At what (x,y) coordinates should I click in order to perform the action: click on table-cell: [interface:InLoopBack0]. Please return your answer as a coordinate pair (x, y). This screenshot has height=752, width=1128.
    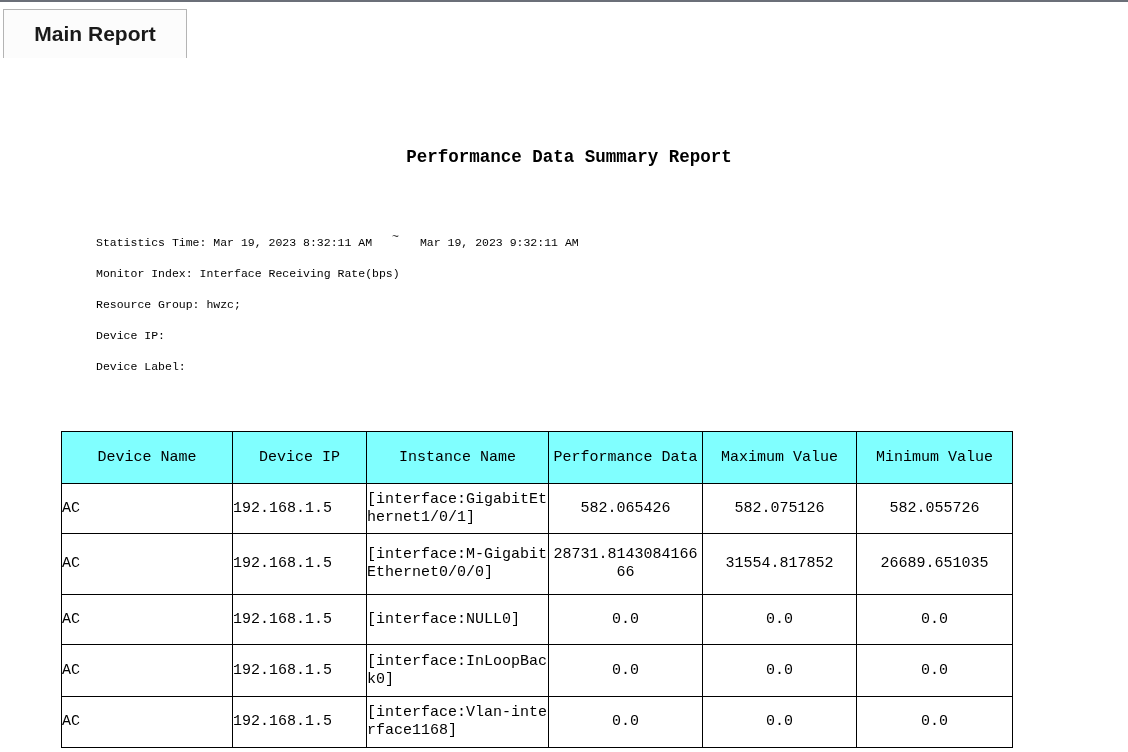
    Looking at the image, I should click on (457, 670).